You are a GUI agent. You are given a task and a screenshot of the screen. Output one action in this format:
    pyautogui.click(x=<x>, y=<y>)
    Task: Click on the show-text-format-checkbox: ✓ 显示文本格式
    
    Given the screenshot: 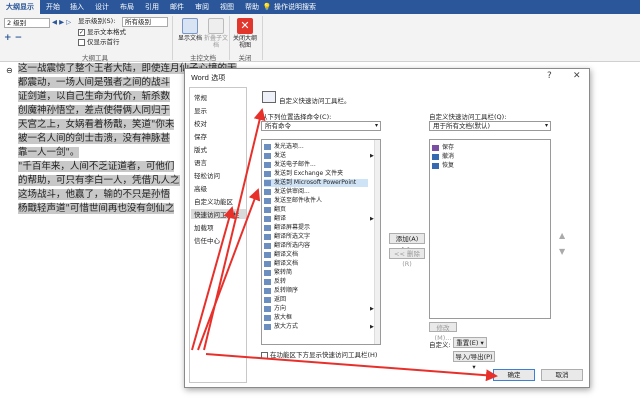 What is the action you would take?
    pyautogui.click(x=102, y=32)
    